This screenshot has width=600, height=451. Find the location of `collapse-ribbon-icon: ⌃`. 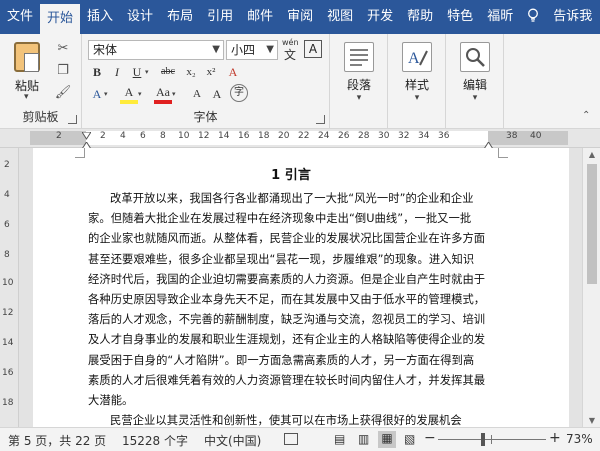

collapse-ribbon-icon: ⌃ is located at coordinates (586, 115).